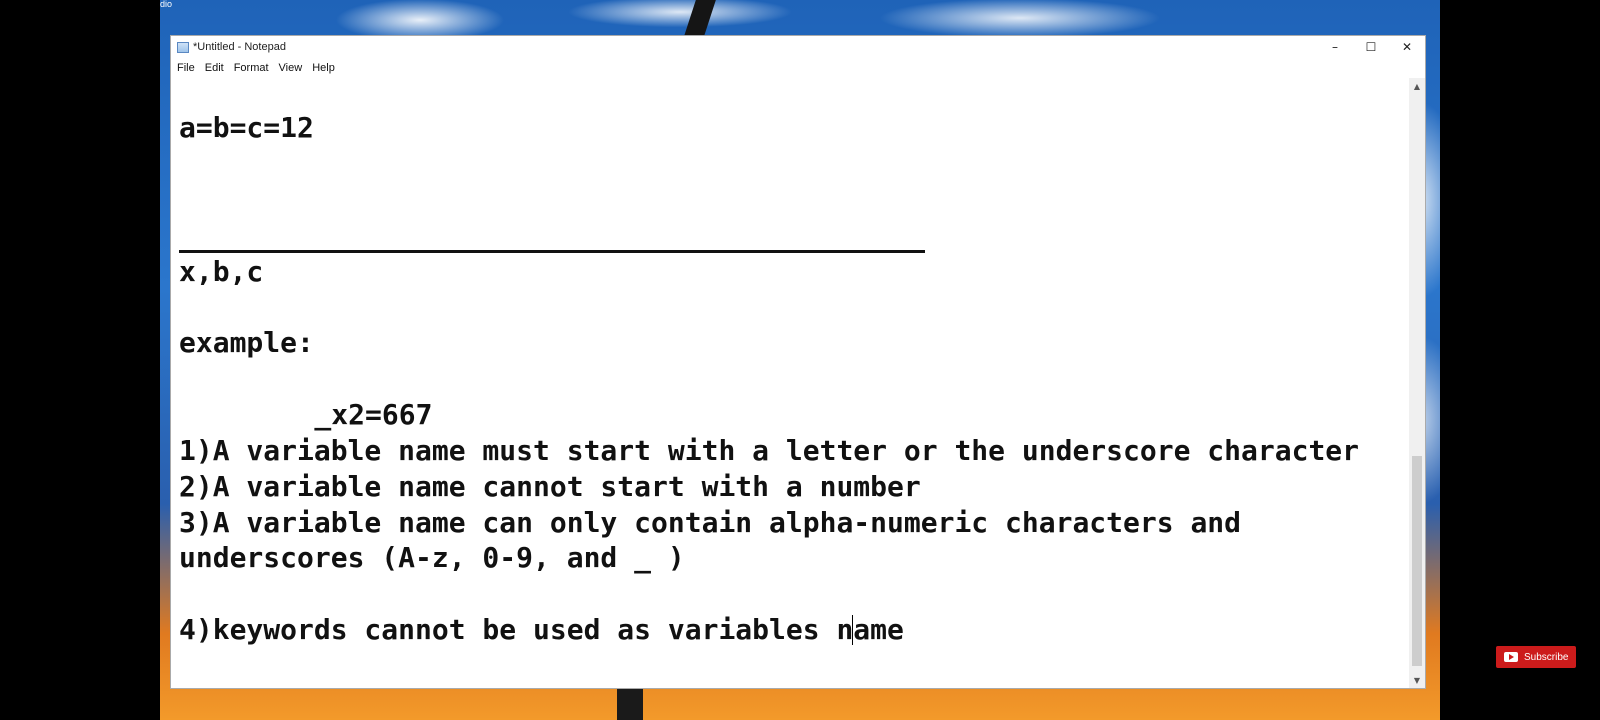 The width and height of the screenshot is (1600, 720). What do you see at coordinates (1335, 47) in the screenshot?
I see `minimize-button: –` at bounding box center [1335, 47].